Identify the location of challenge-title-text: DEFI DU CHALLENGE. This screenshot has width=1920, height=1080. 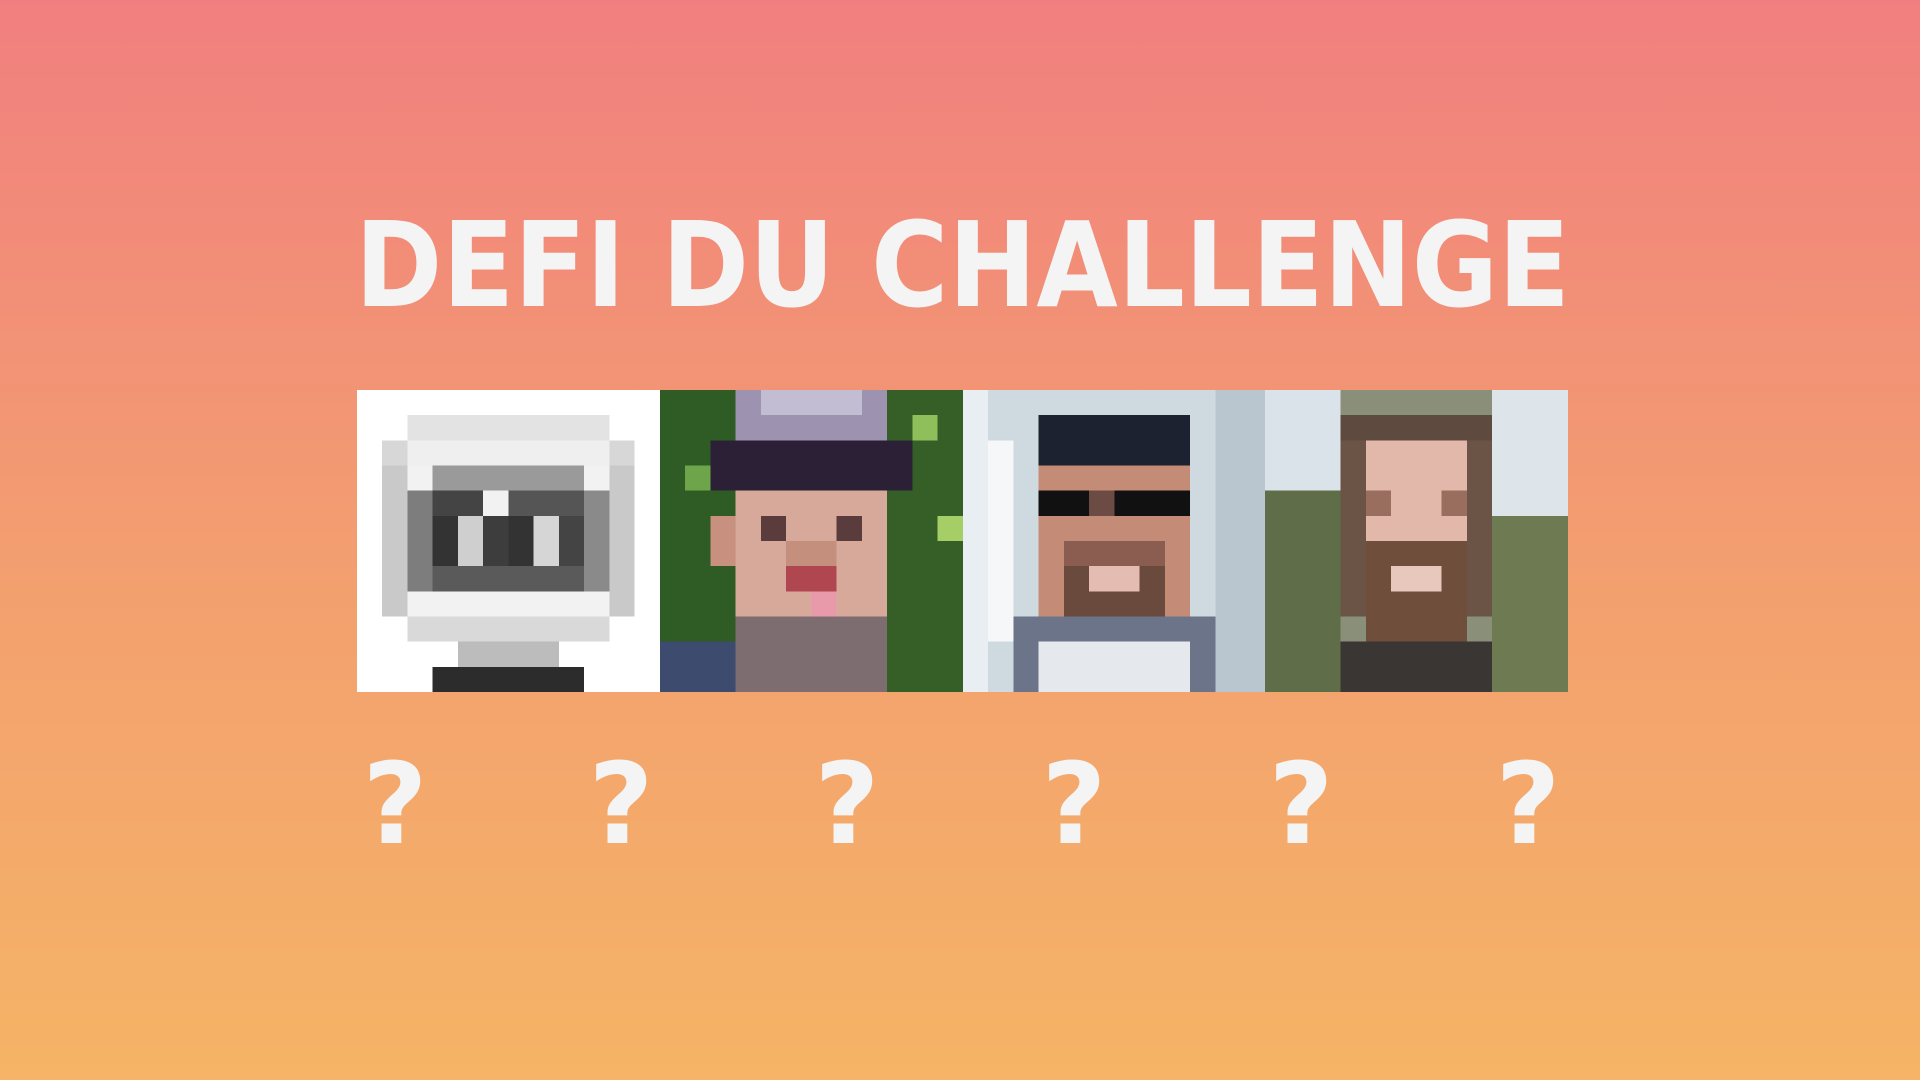
(962, 265).